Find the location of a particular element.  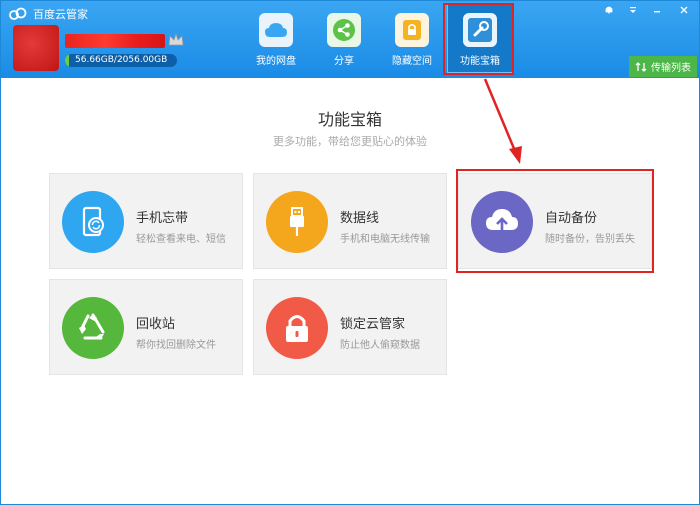

card-phone-forgot: 手机忘带 轻松查看来电、短信 is located at coordinates (146, 221).